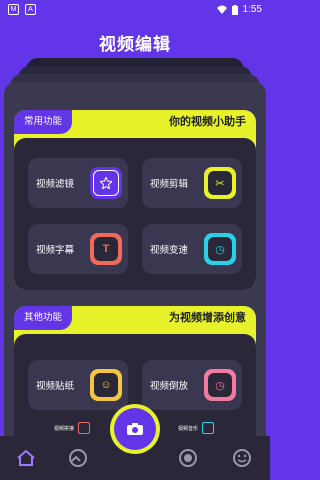 This screenshot has width=320, height=480. What do you see at coordinates (220, 385) in the screenshot?
I see `reverse-icon: ◷` at bounding box center [220, 385].